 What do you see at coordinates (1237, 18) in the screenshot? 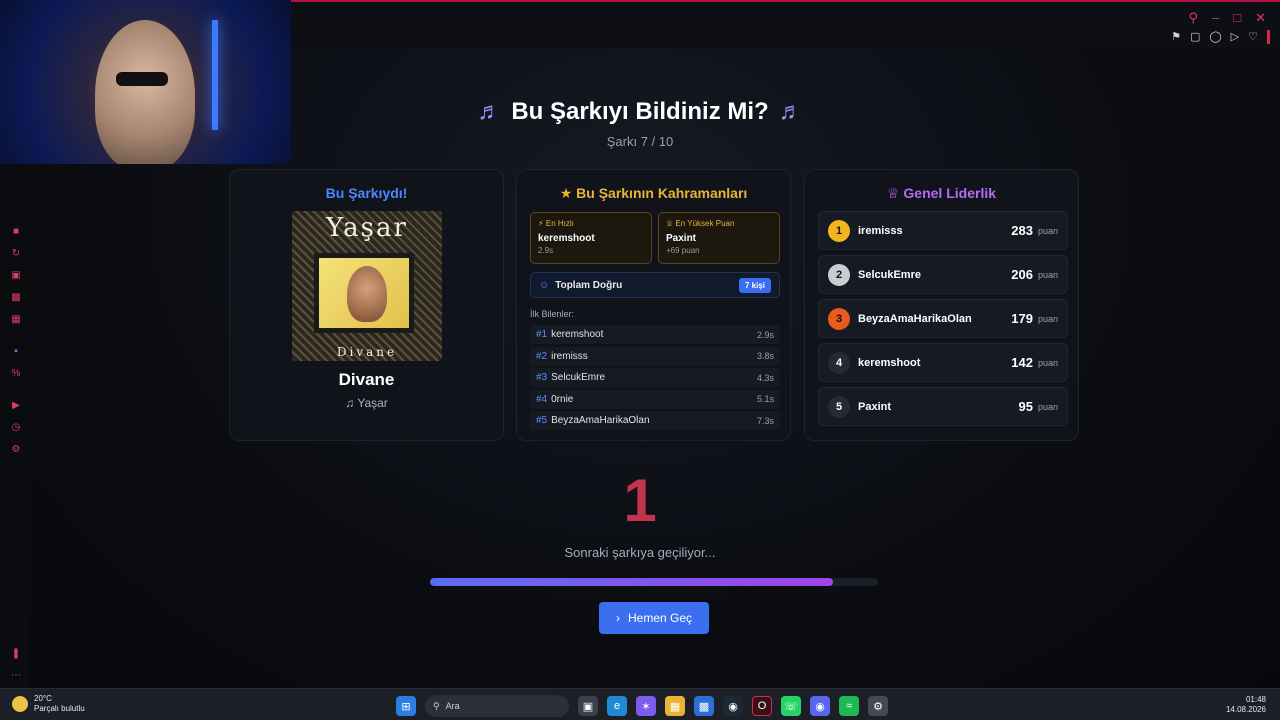
I see `maximize-icon: □` at bounding box center [1237, 18].